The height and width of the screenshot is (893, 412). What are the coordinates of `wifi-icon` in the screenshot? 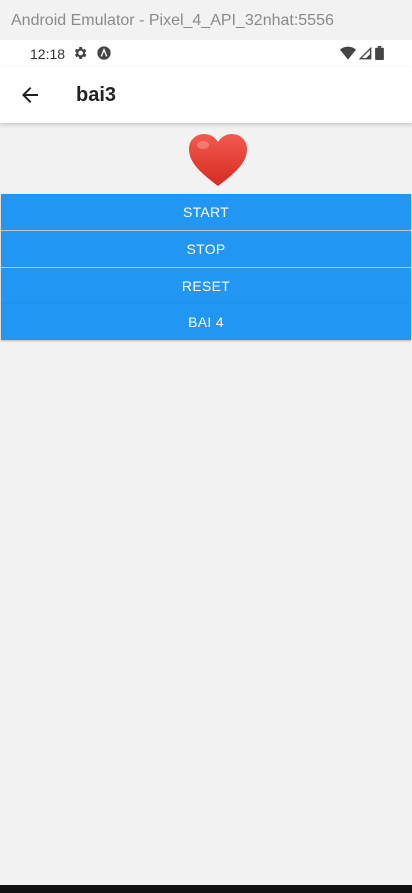 It's located at (348, 53).